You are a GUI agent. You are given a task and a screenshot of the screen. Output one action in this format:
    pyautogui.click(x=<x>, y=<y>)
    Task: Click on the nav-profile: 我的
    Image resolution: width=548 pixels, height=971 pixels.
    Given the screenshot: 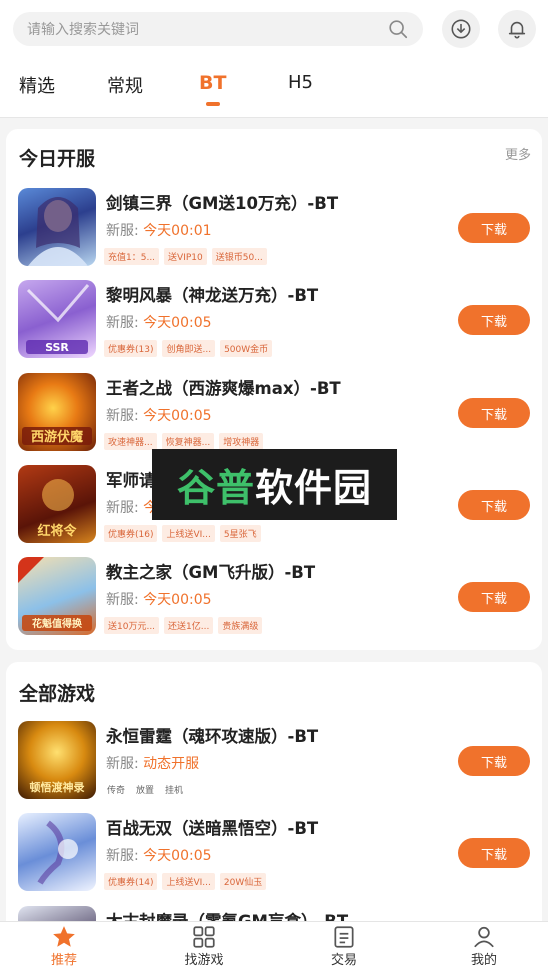 What is the action you would take?
    pyautogui.click(x=484, y=946)
    